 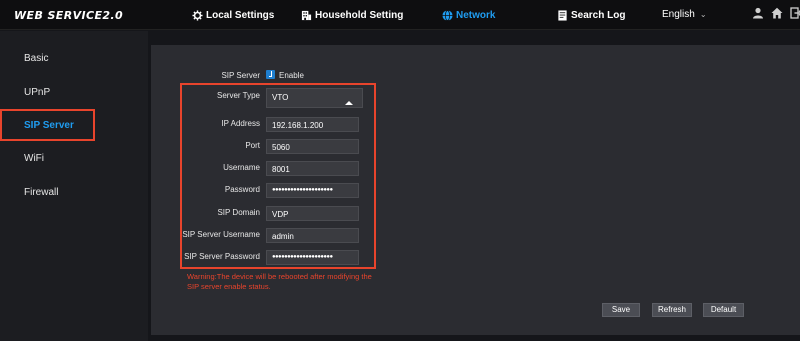 I want to click on language-label: English, so click(x=678, y=14).